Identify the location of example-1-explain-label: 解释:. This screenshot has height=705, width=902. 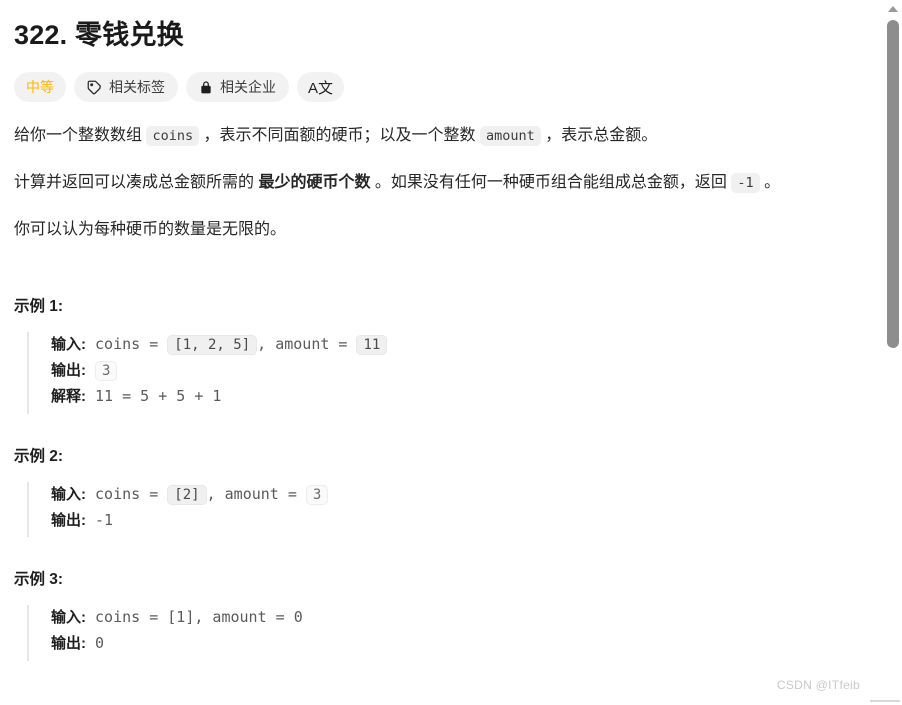
(68, 397).